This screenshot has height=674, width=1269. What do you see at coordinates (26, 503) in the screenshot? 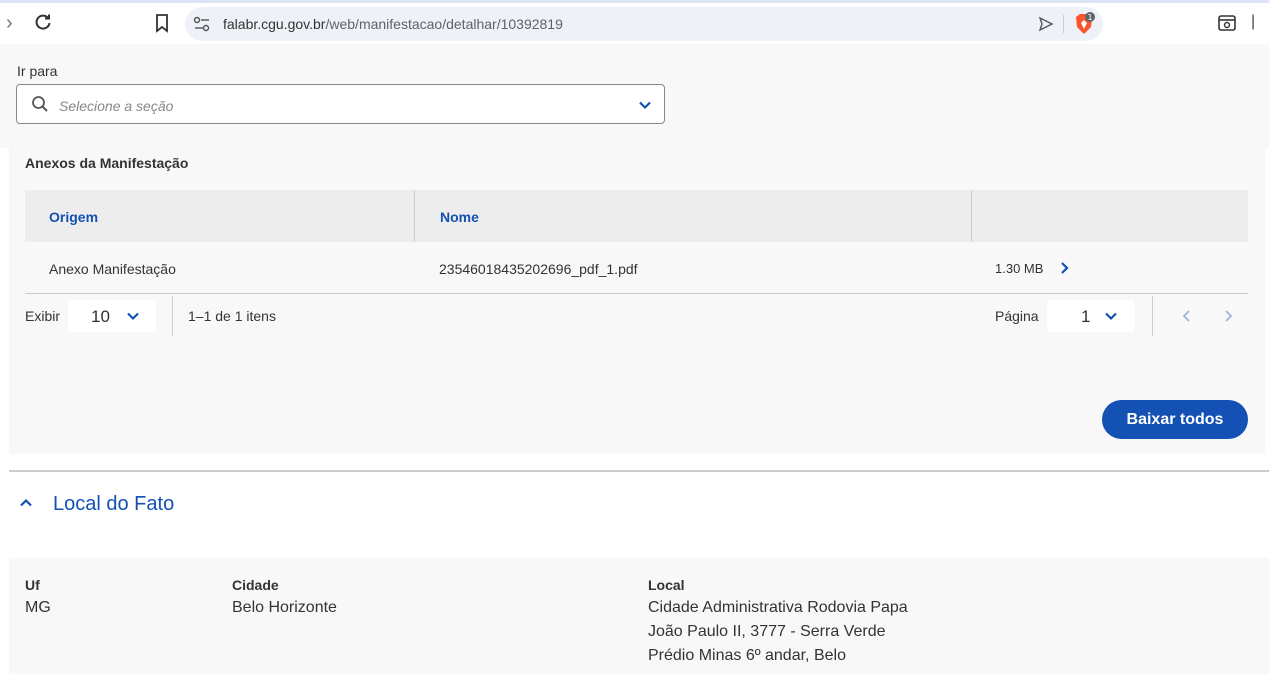
I see `chevron-up-icon` at bounding box center [26, 503].